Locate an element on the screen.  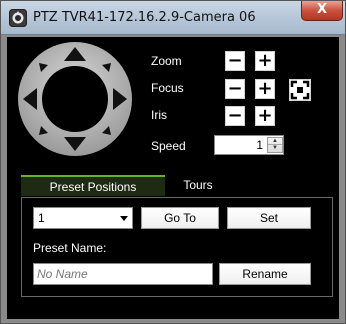
iris-label: Iris is located at coordinates (159, 115).